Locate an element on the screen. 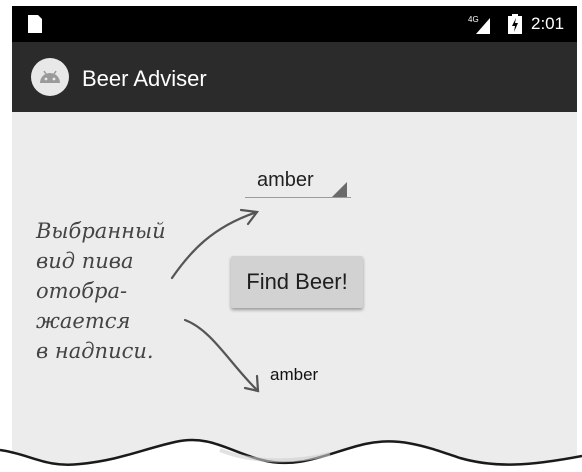 This screenshot has width=582, height=472. android-icon is located at coordinates (50, 77).